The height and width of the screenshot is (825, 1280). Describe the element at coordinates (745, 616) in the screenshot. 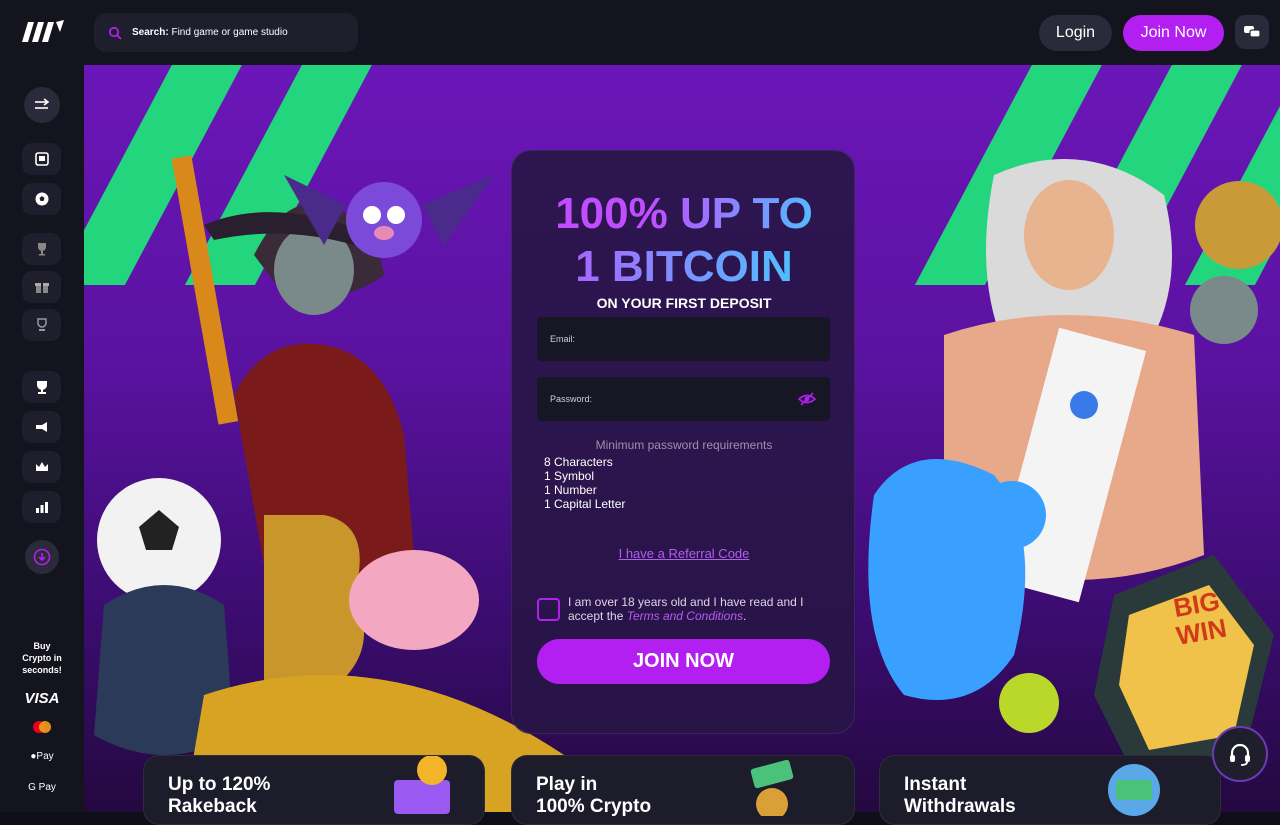

I see `terms-suffix: .` at that location.